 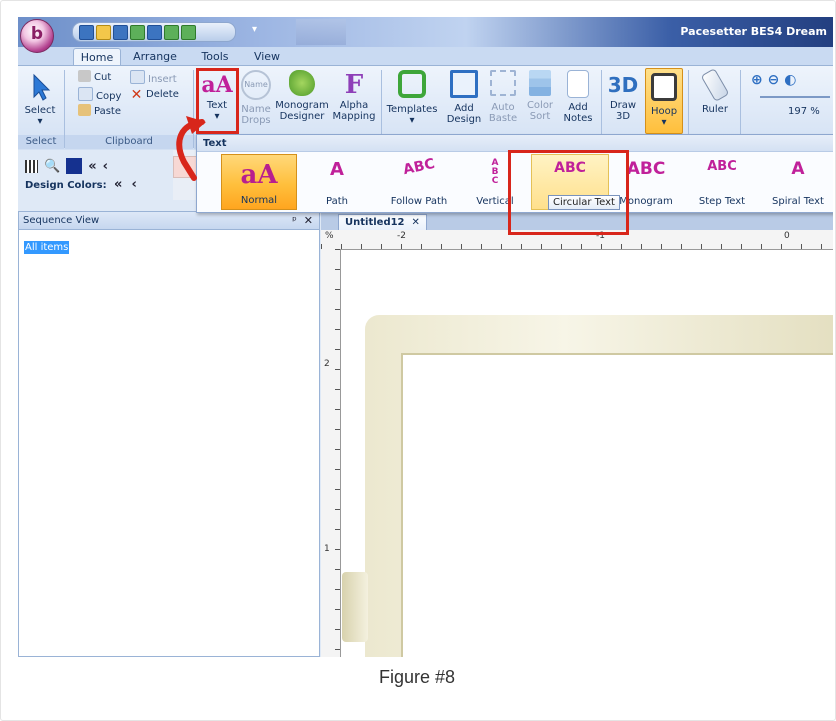 I want to click on draw-3d-label-1: Draw, so click(x=623, y=105).